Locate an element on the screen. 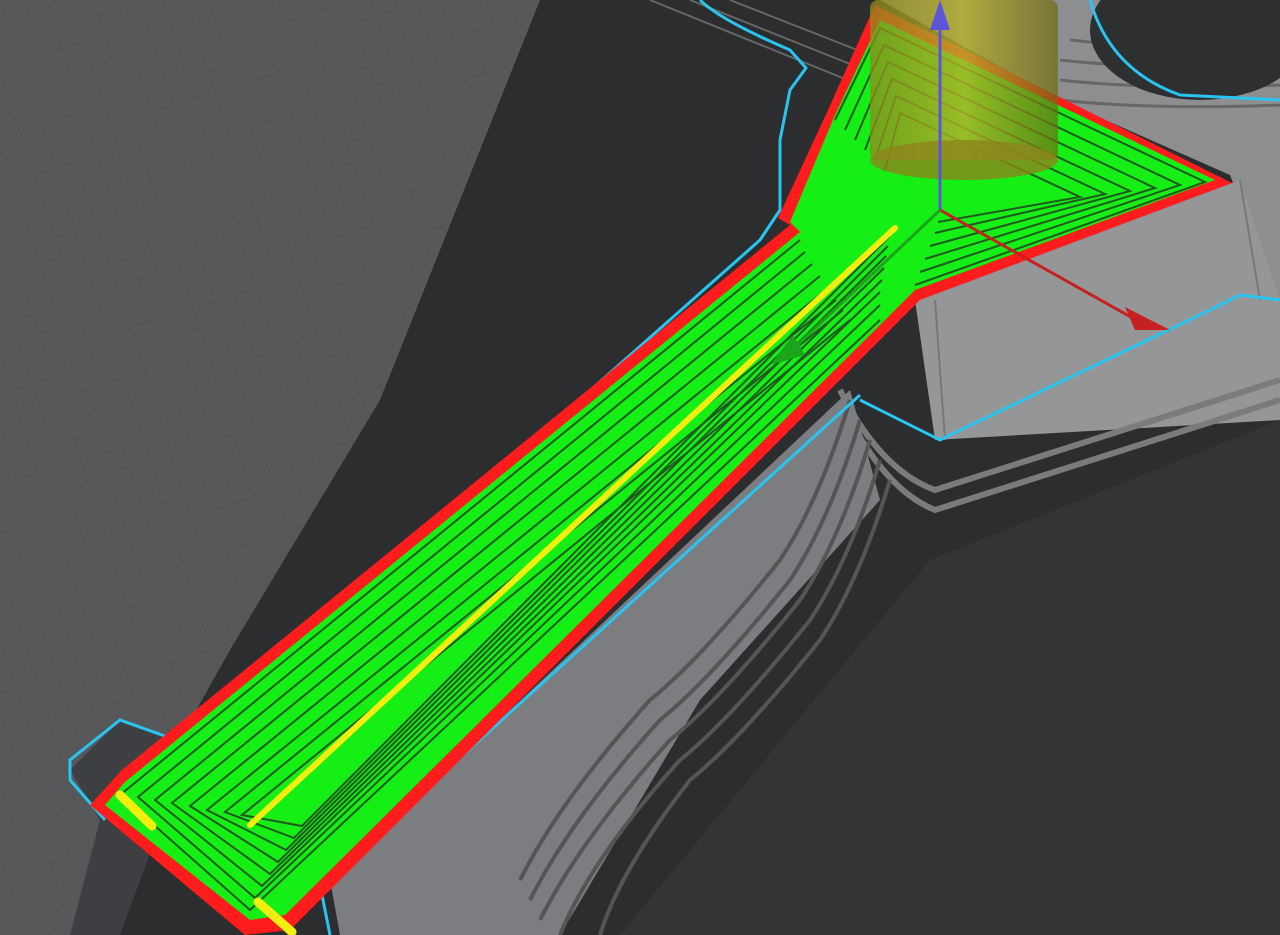 The height and width of the screenshot is (935, 1280). nozzle-icon is located at coordinates (964, 90).